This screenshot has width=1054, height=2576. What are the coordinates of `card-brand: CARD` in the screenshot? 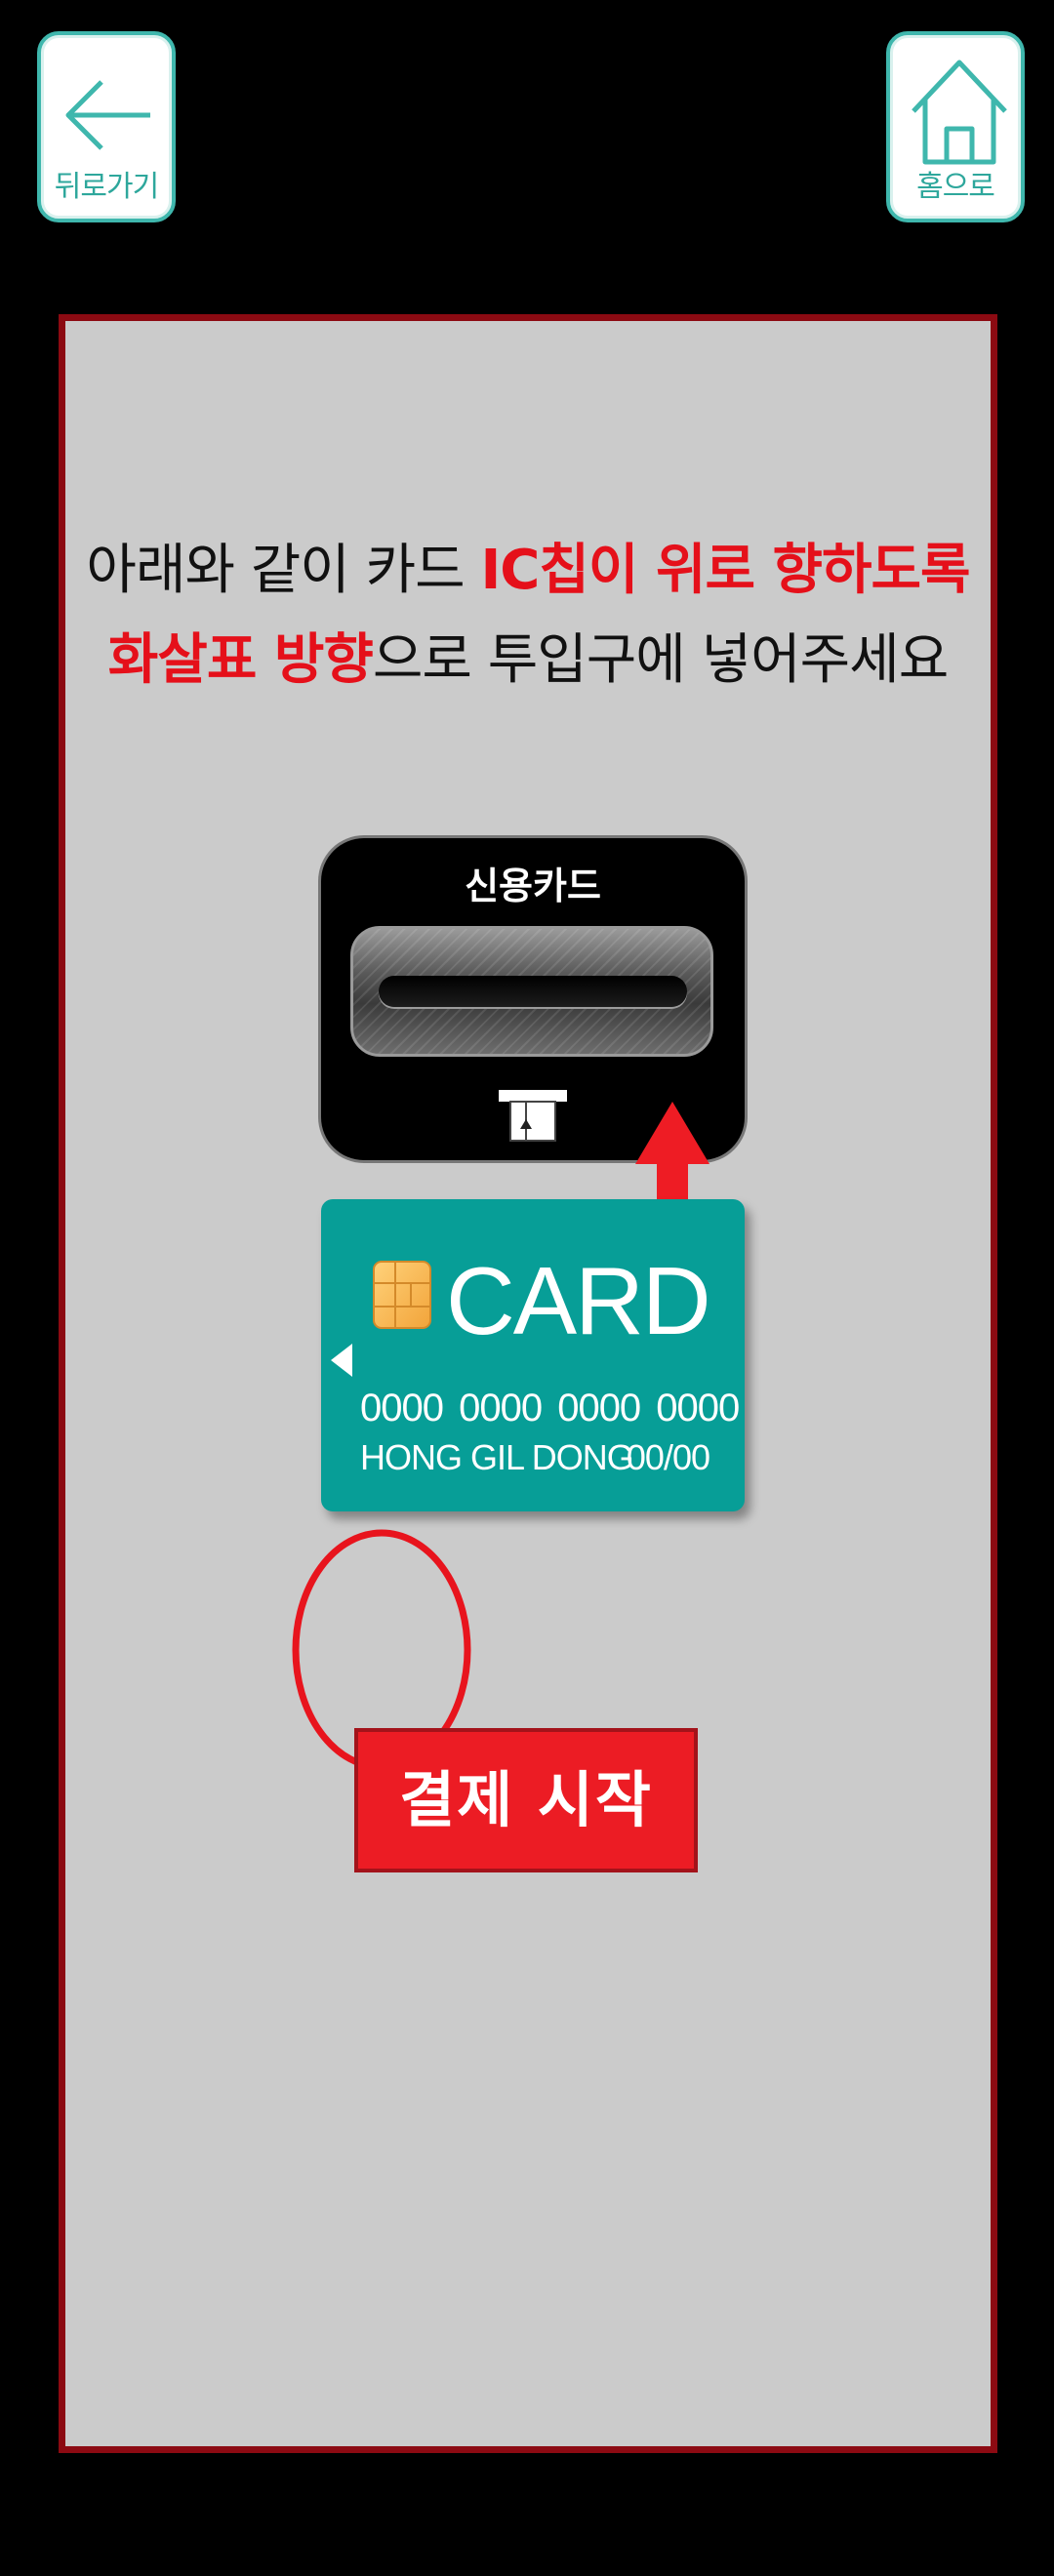 It's located at (578, 1300).